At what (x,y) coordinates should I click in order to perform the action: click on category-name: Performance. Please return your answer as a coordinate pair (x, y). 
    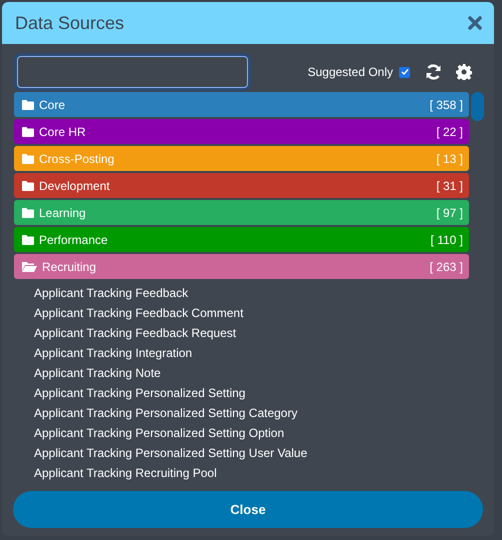
    Looking at the image, I should click on (74, 240).